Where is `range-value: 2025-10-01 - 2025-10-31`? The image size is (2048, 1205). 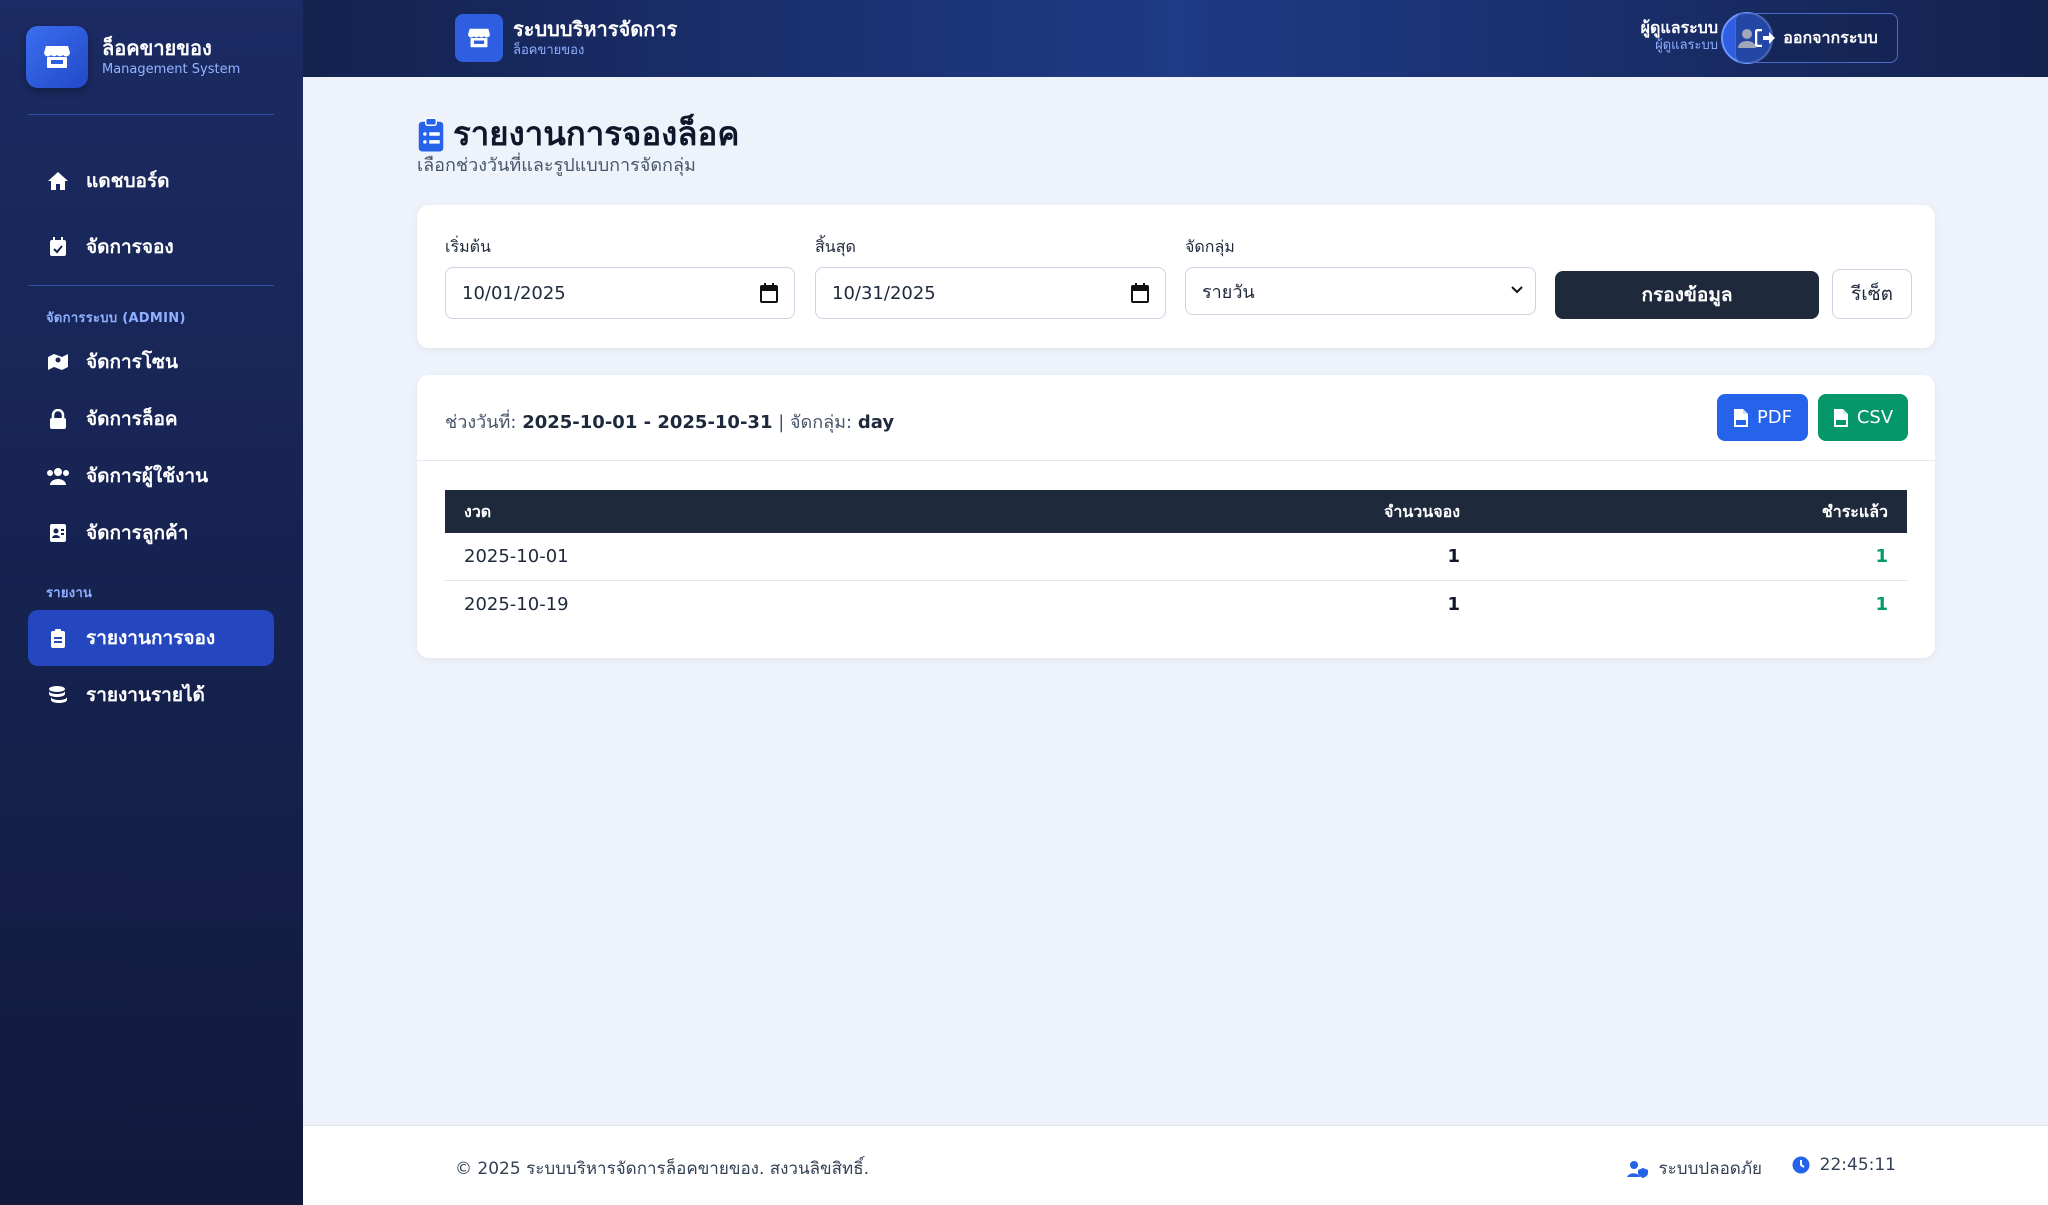
range-value: 2025-10-01 - 2025-10-31 is located at coordinates (647, 422).